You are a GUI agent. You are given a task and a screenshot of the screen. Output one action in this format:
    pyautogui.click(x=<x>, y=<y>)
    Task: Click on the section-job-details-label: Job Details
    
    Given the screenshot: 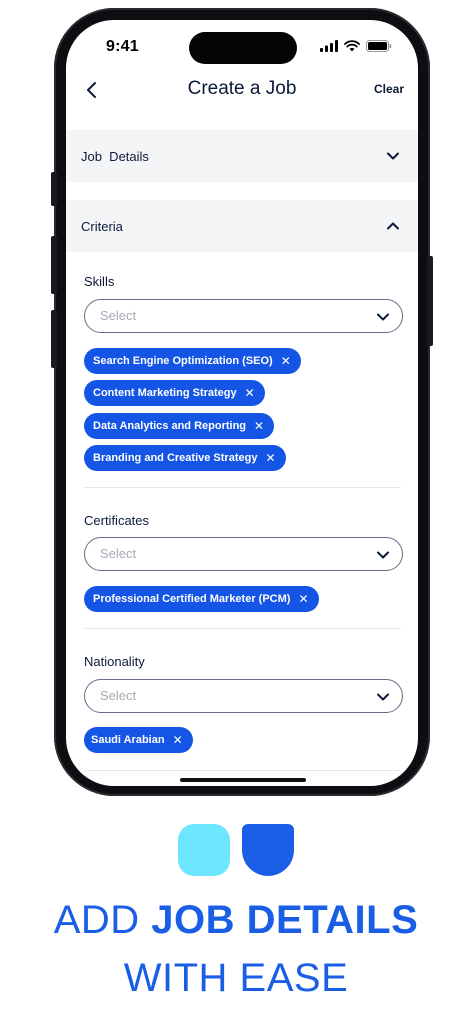 What is the action you would take?
    pyautogui.click(x=115, y=156)
    